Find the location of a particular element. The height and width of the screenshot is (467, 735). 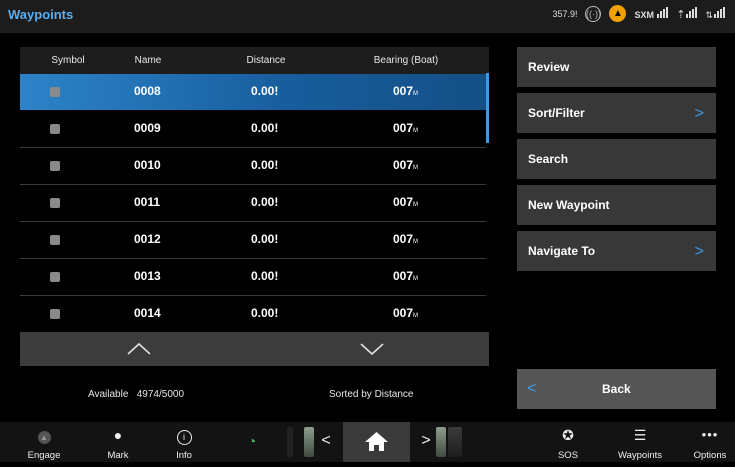

back-button: < Back is located at coordinates (616, 389).